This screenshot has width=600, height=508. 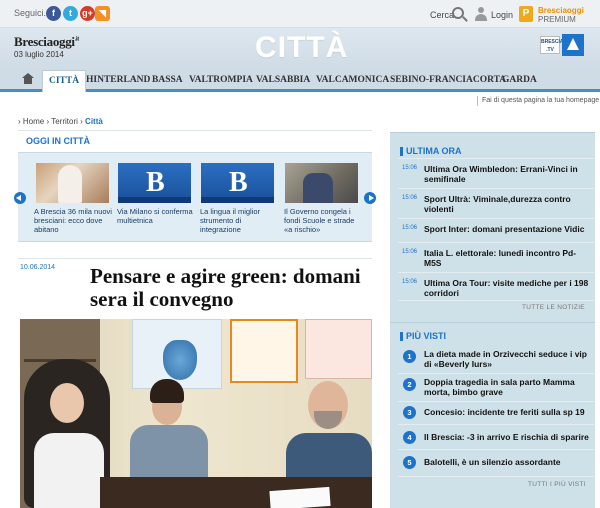 What do you see at coordinates (39, 54) in the screenshot?
I see `header-date: 03 luglio 2014` at bounding box center [39, 54].